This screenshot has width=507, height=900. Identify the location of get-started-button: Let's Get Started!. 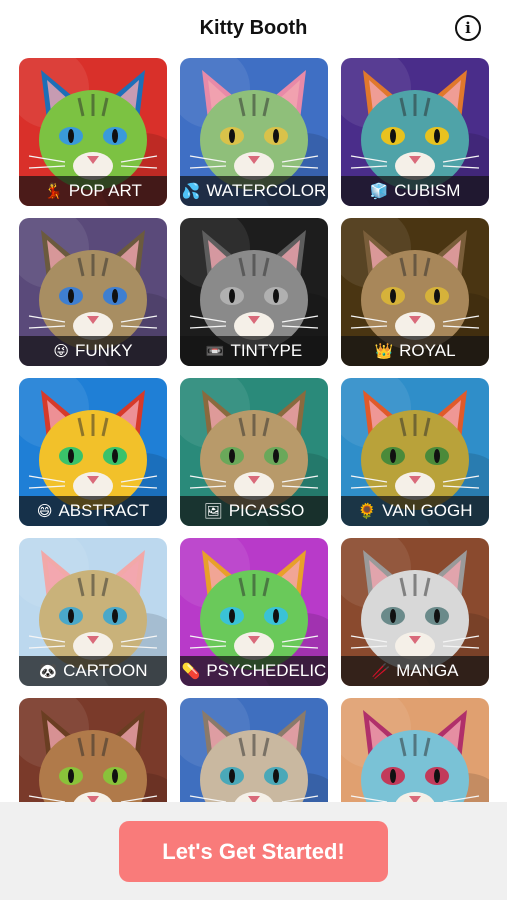
(253, 851).